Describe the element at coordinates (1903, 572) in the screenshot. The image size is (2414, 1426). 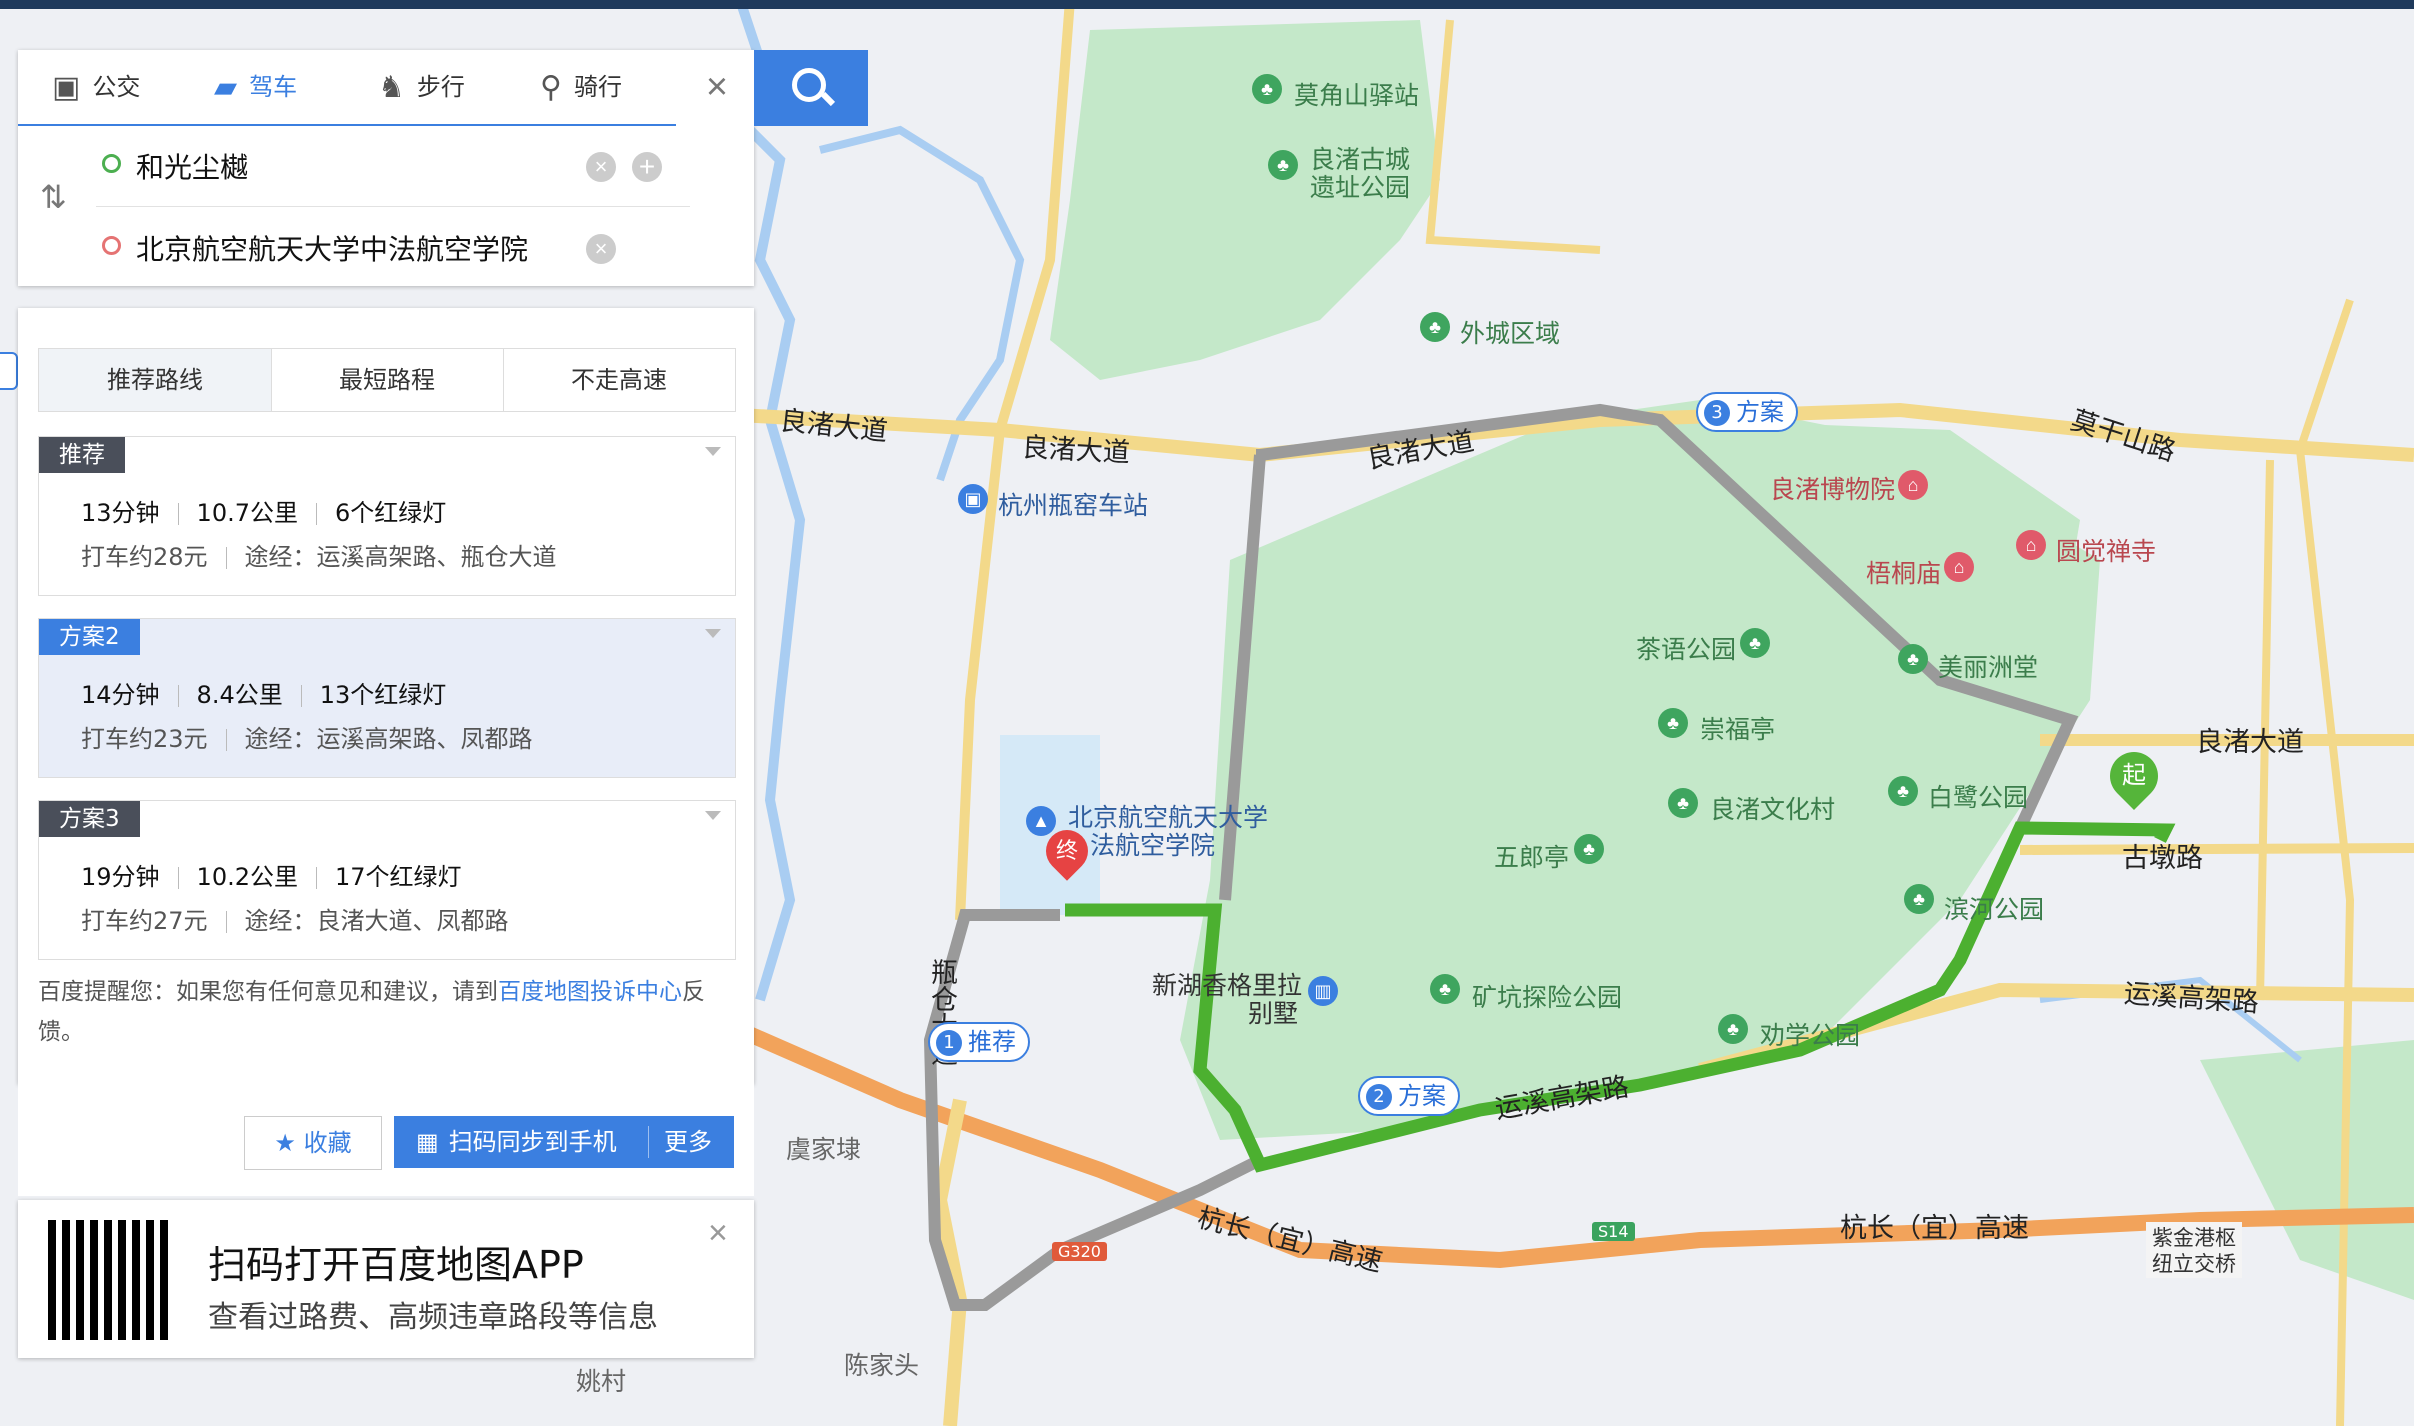
I see `label-wutong: 梧桐庙` at that location.